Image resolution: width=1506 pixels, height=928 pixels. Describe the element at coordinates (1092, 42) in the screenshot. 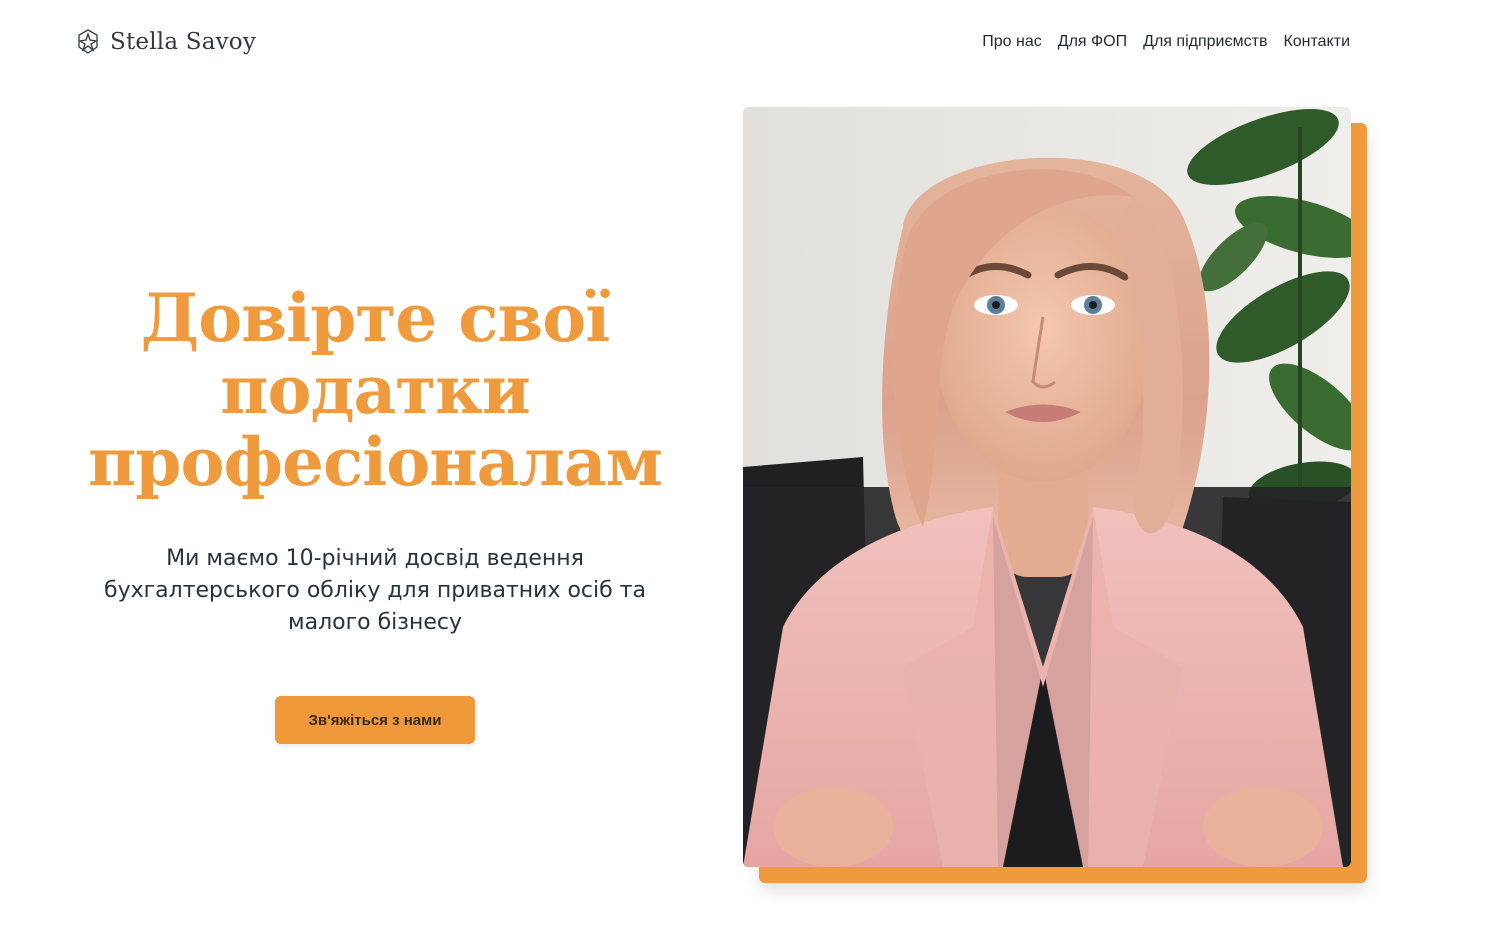

I see `nav-item-fop: Для ФОП` at that location.